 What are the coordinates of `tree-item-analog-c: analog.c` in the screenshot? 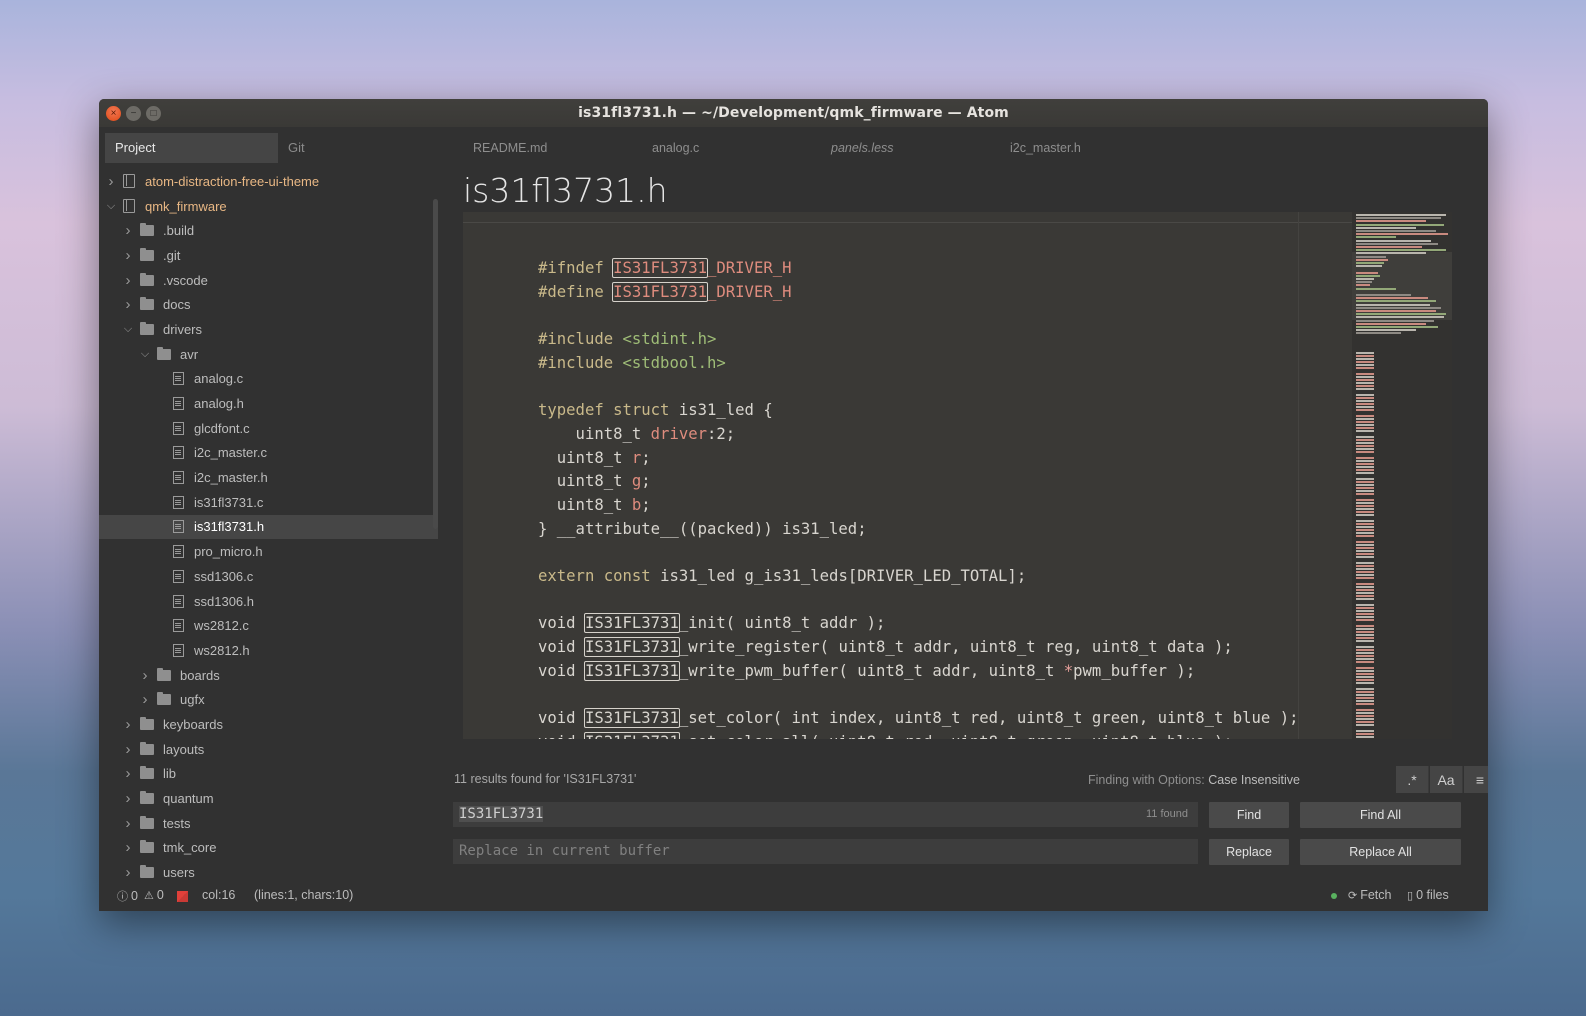 It's located at (268, 379).